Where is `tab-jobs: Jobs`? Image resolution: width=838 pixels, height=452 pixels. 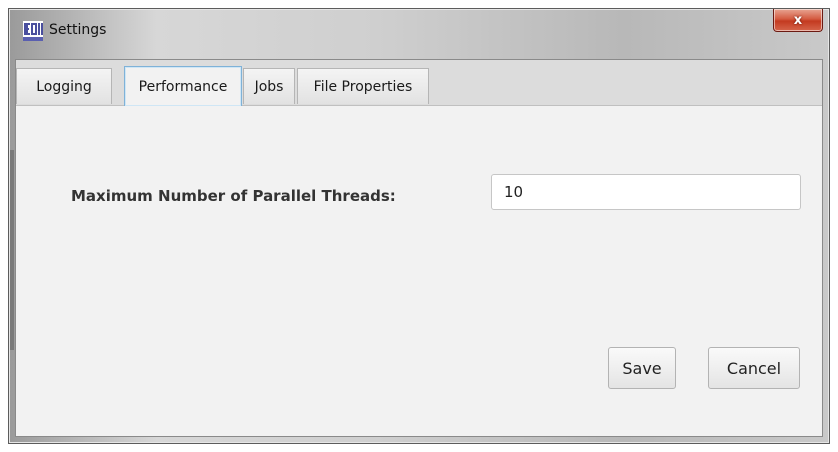 tab-jobs: Jobs is located at coordinates (269, 86).